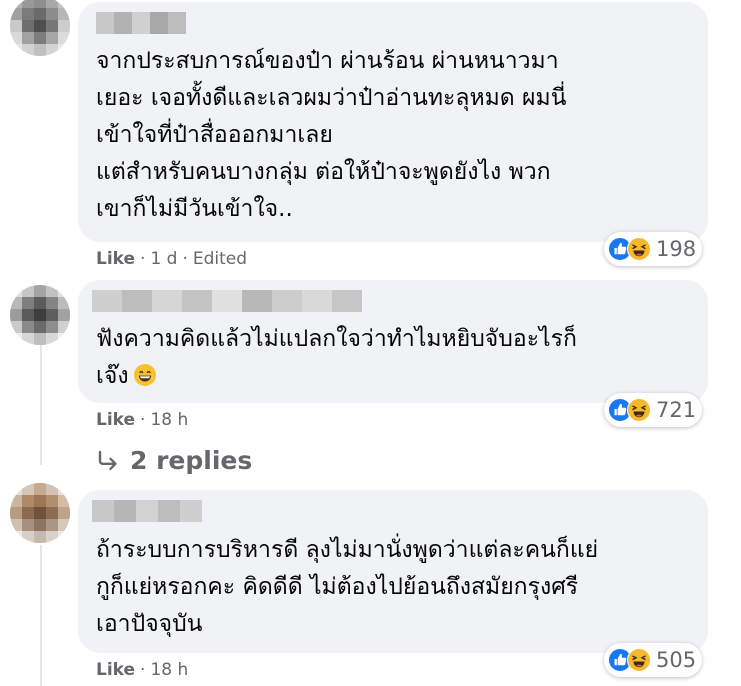  I want to click on replies-label: 2 replies, so click(191, 460).